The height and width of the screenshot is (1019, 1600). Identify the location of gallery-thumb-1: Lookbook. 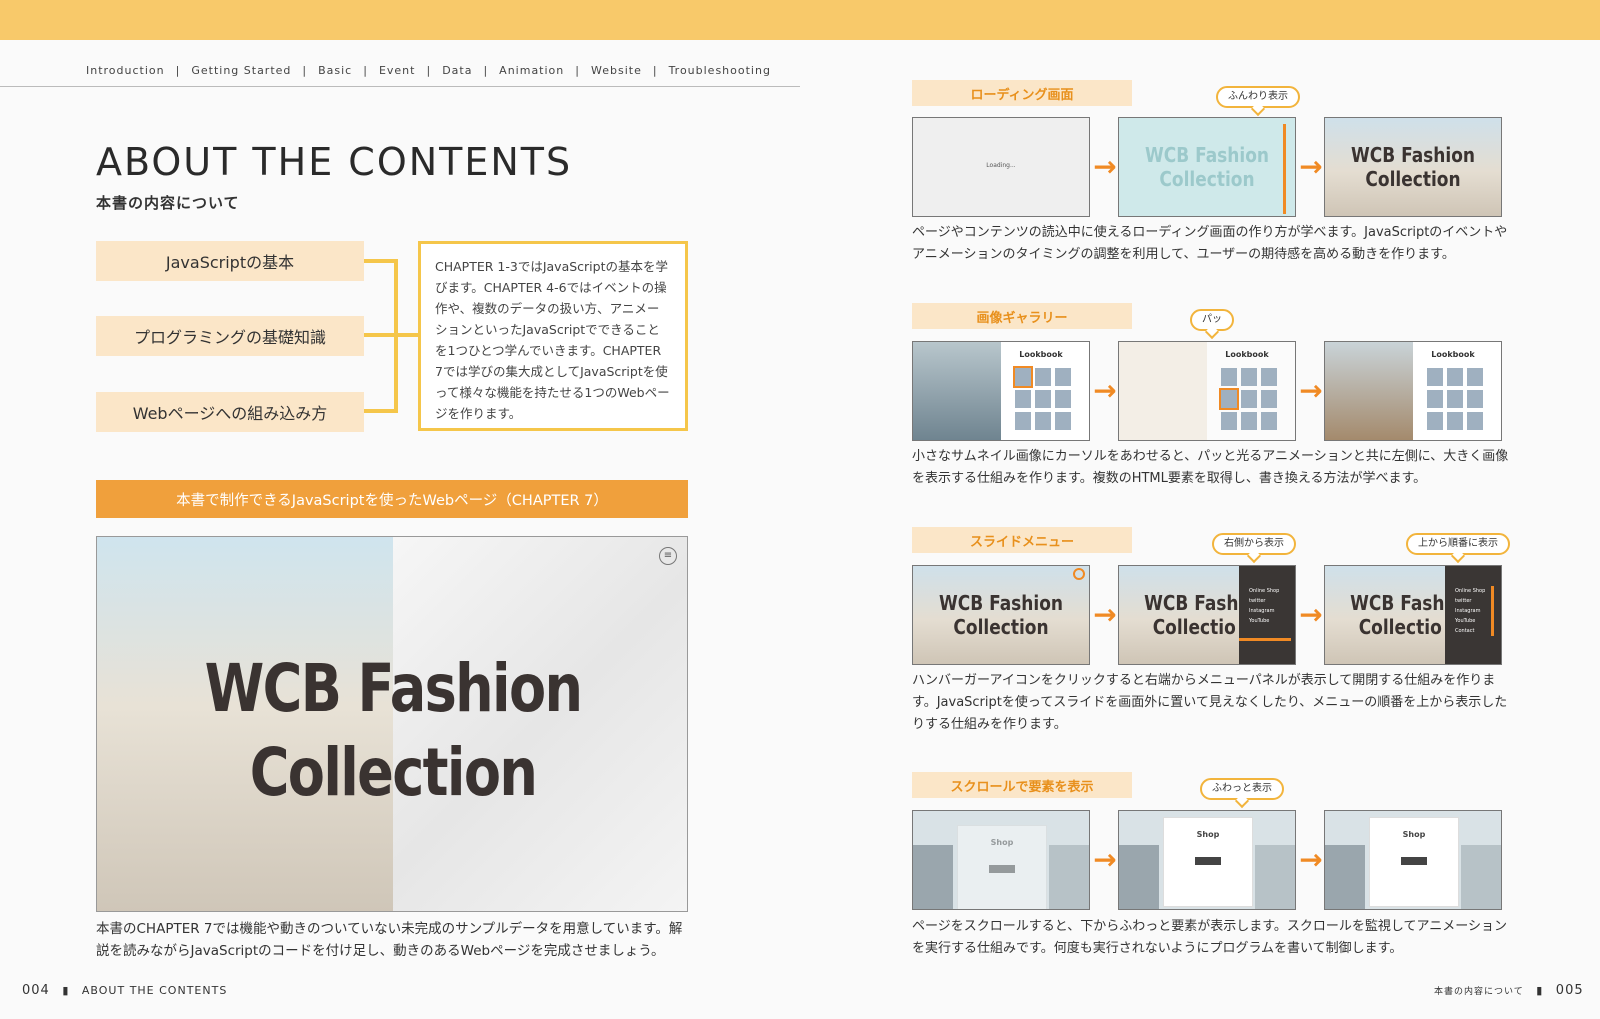
(1001, 391).